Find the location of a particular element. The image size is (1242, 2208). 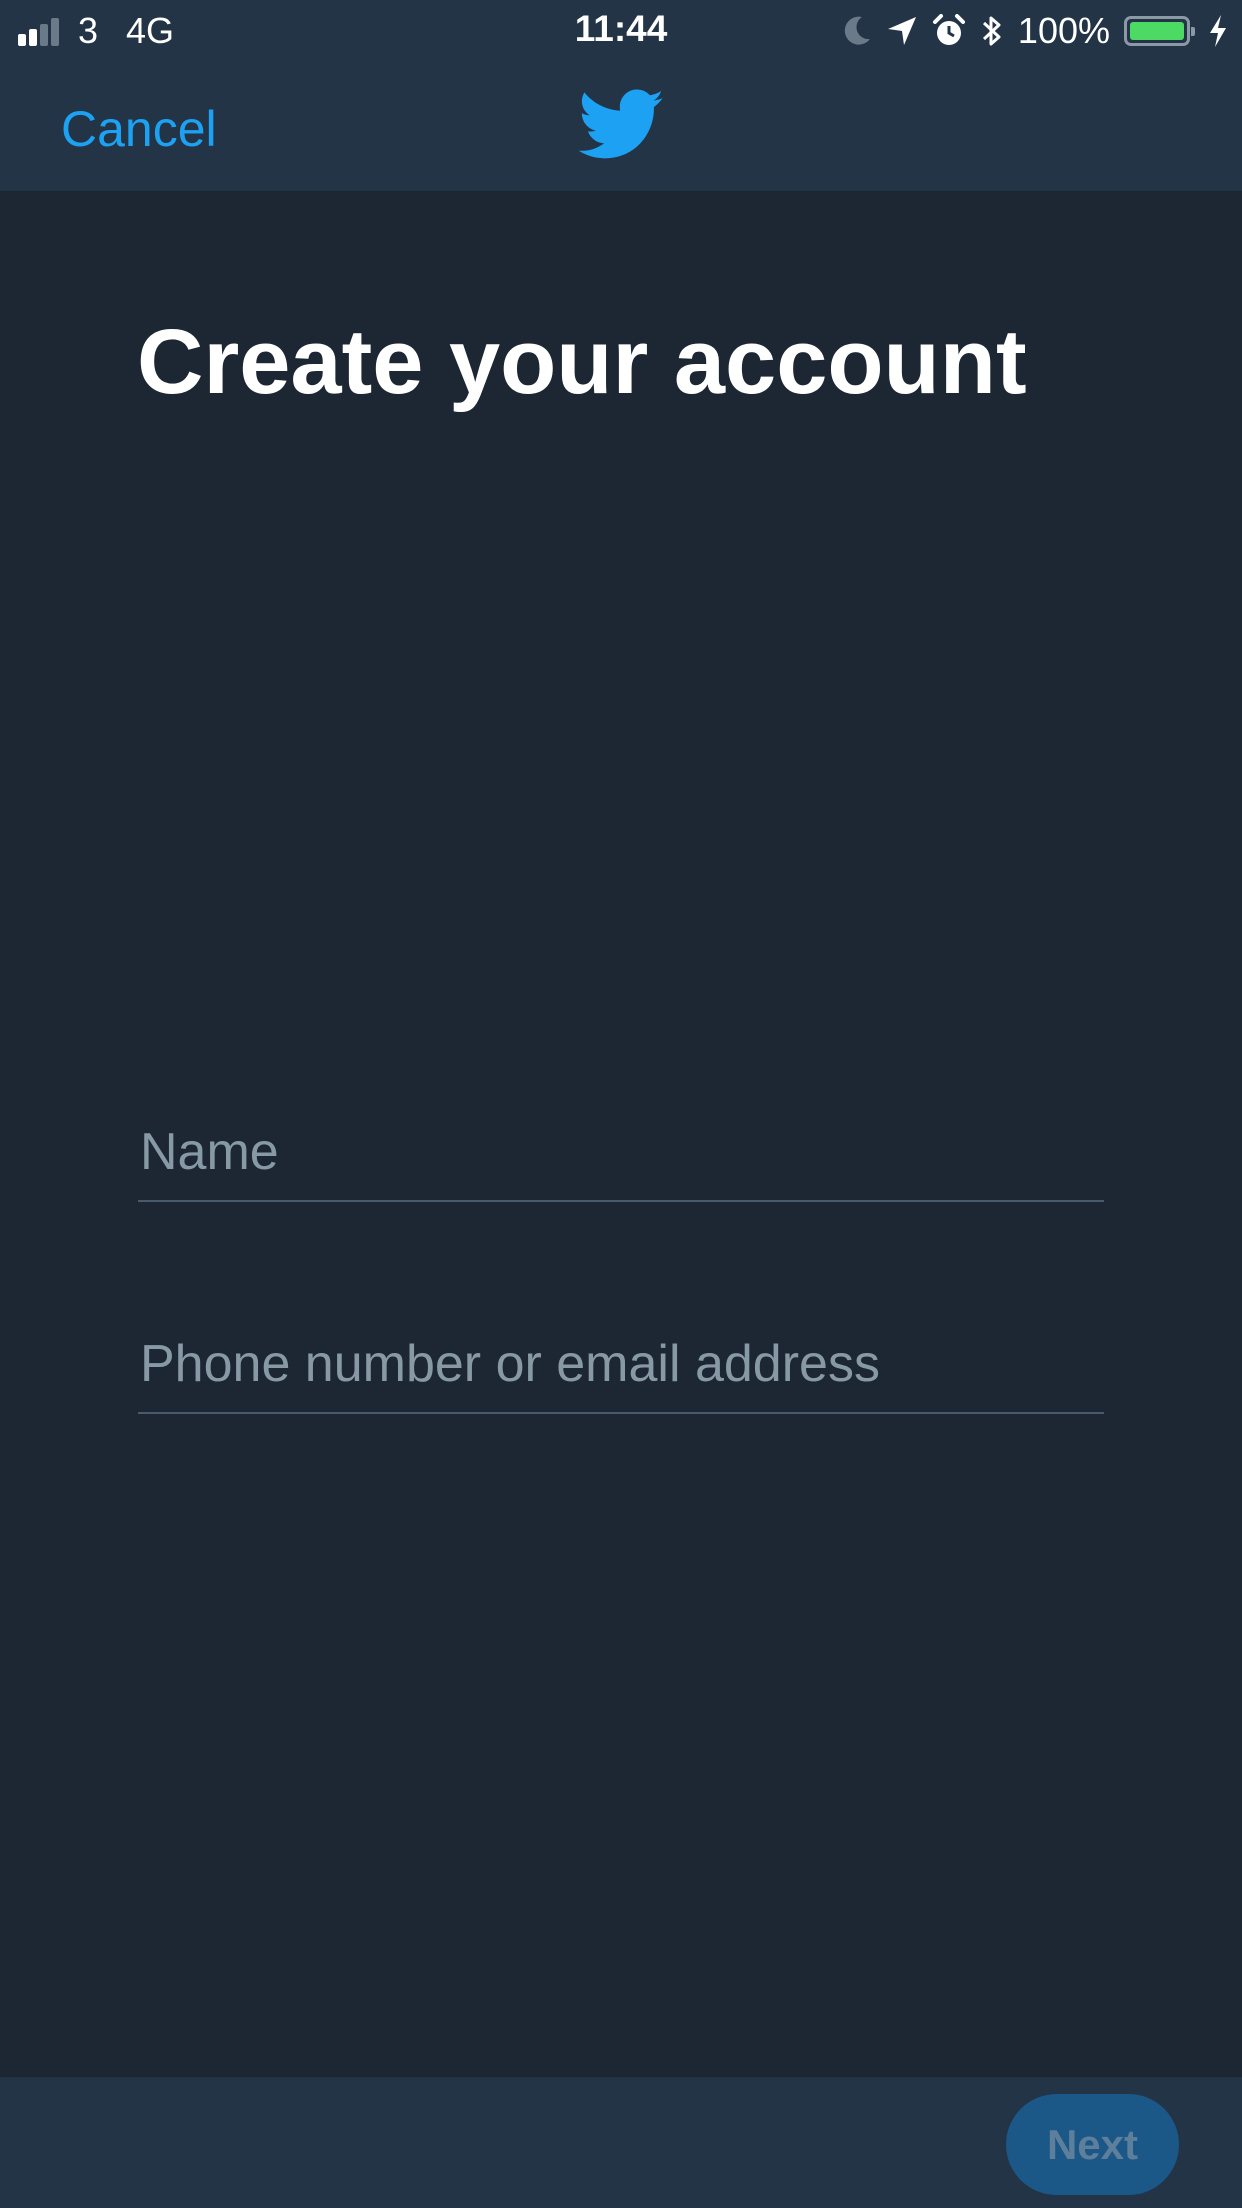

battery-icon is located at coordinates (1159, 31).